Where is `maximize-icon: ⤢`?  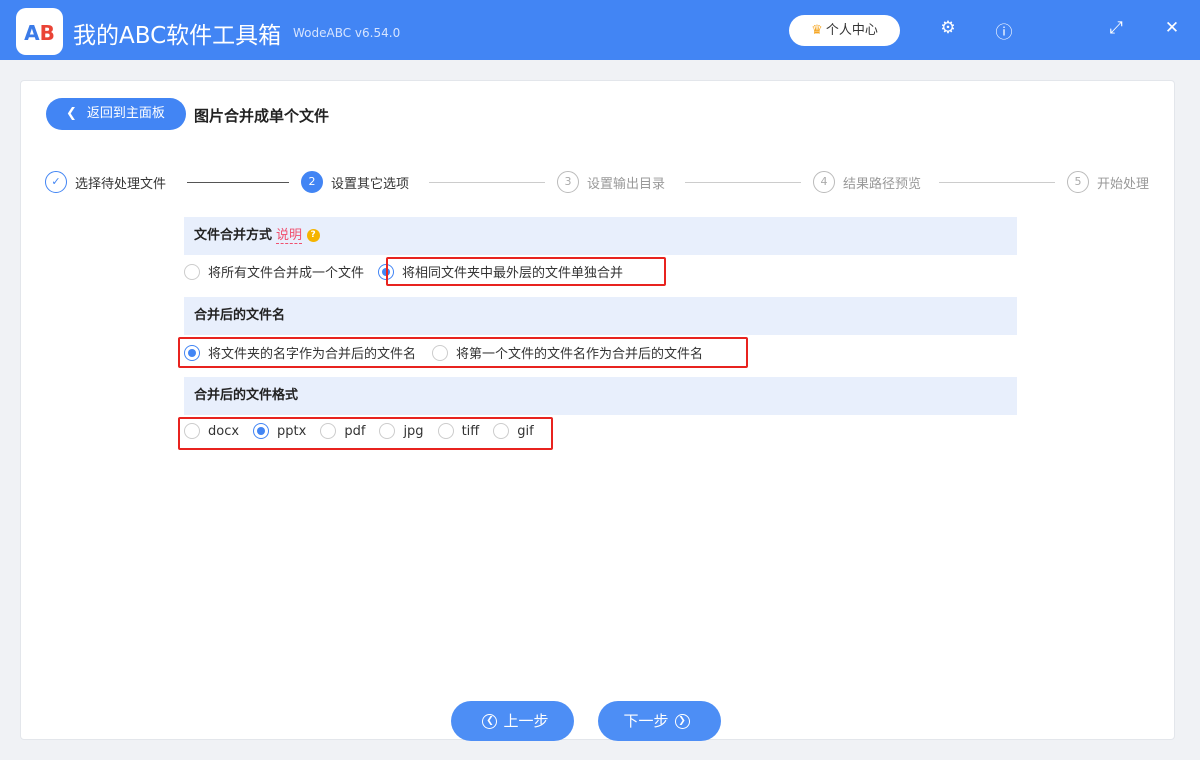 maximize-icon: ⤢ is located at coordinates (1116, 28).